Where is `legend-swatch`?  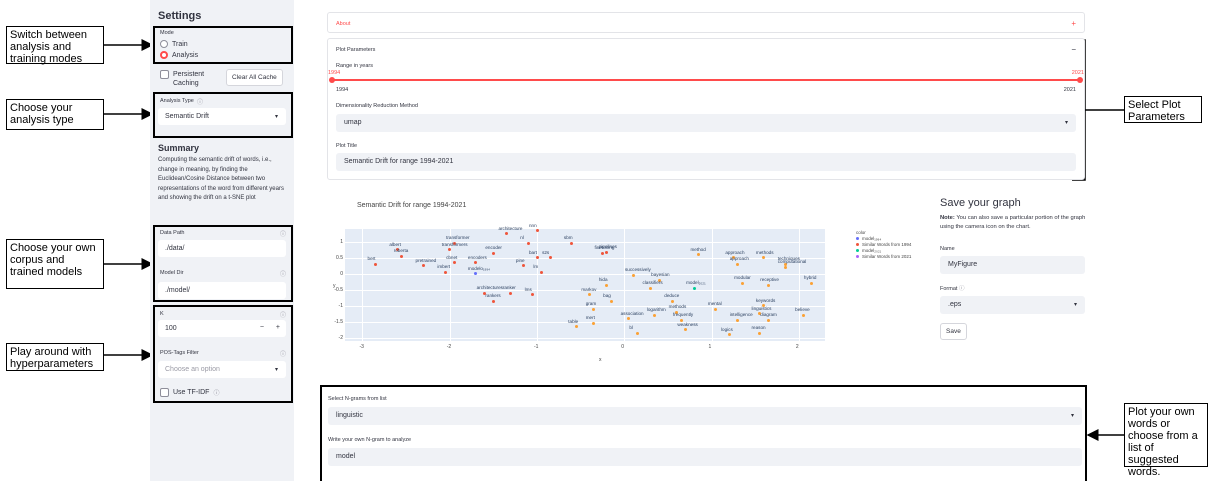 legend-swatch is located at coordinates (857, 256).